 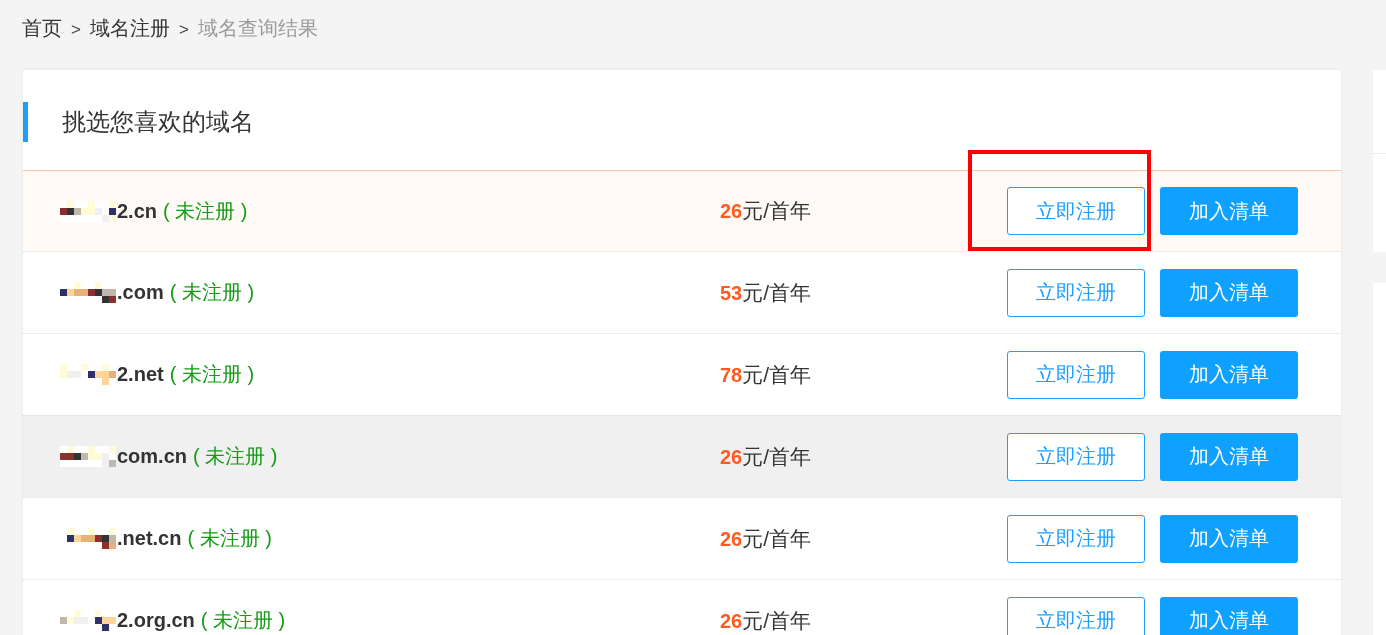 I want to click on domain-name: 2.cn, so click(x=137, y=211).